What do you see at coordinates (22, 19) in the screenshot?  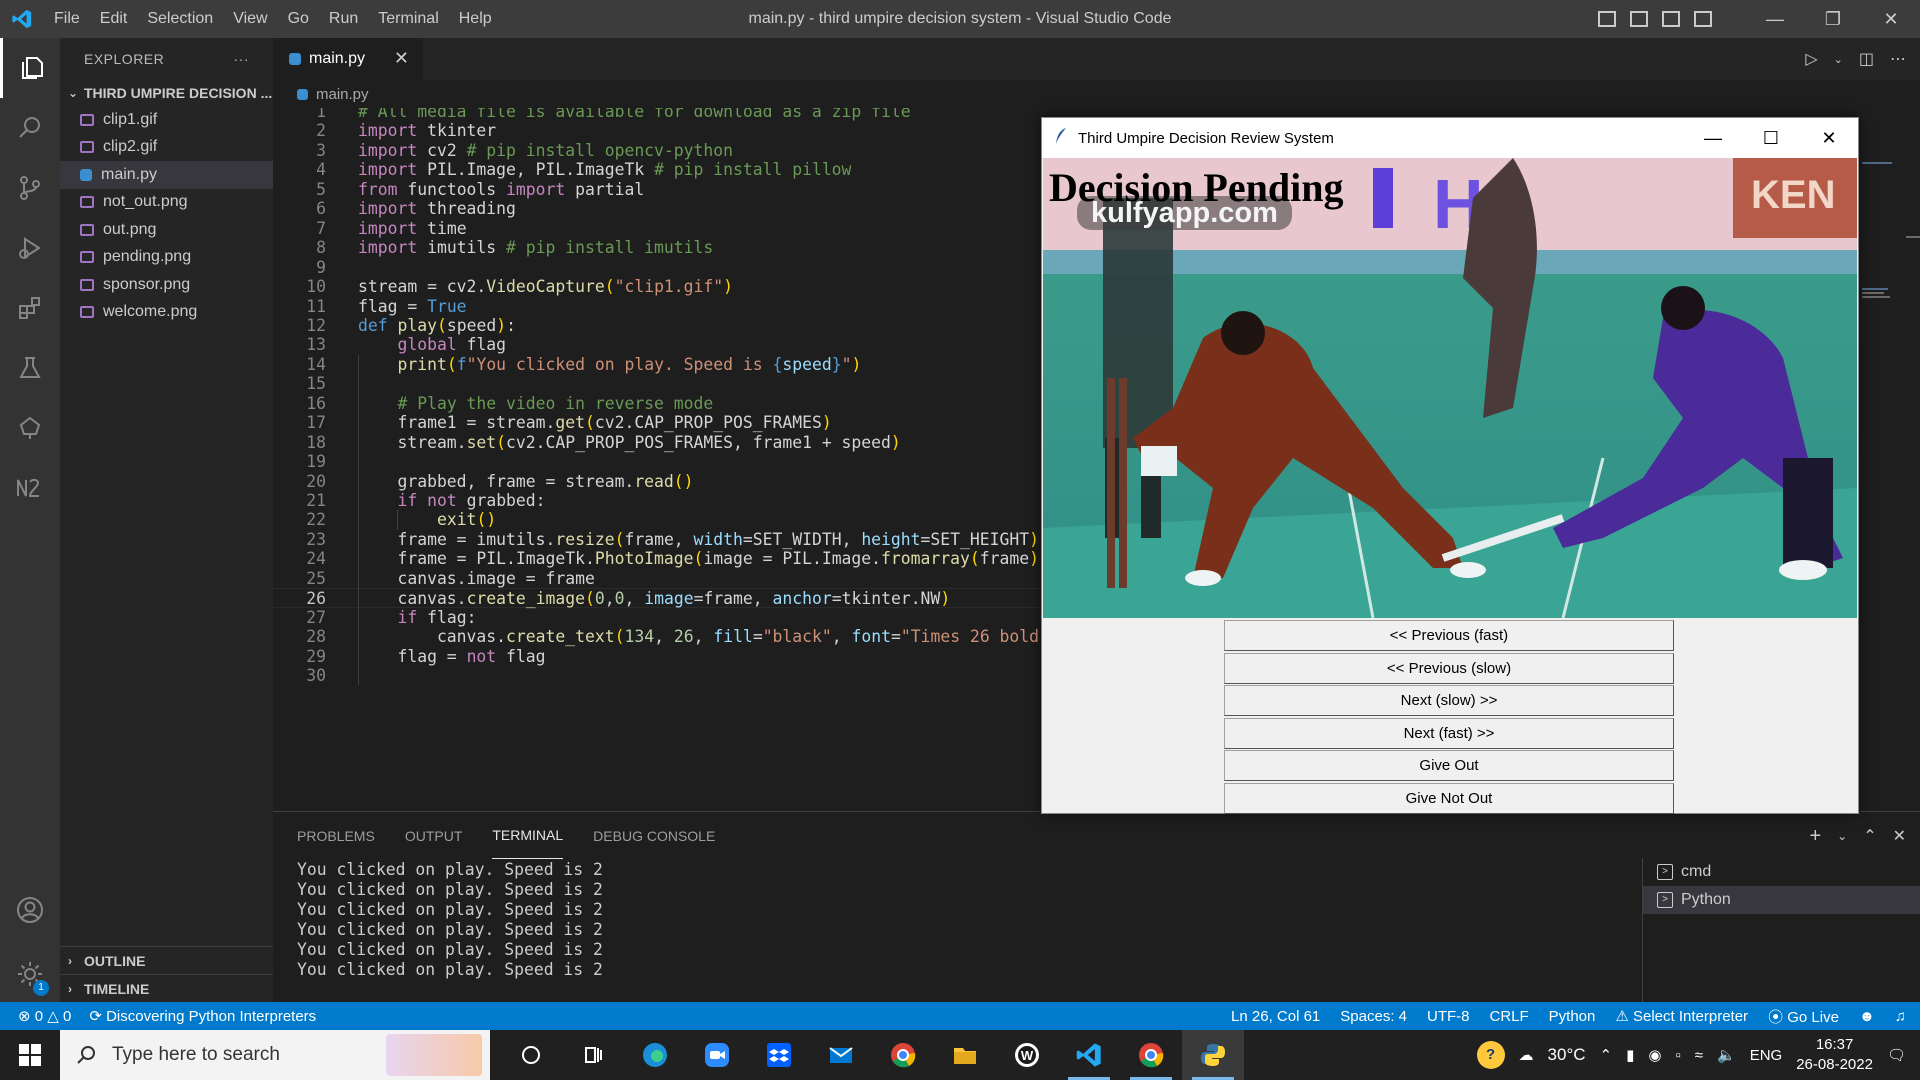 I see `vscode-logo-icon` at bounding box center [22, 19].